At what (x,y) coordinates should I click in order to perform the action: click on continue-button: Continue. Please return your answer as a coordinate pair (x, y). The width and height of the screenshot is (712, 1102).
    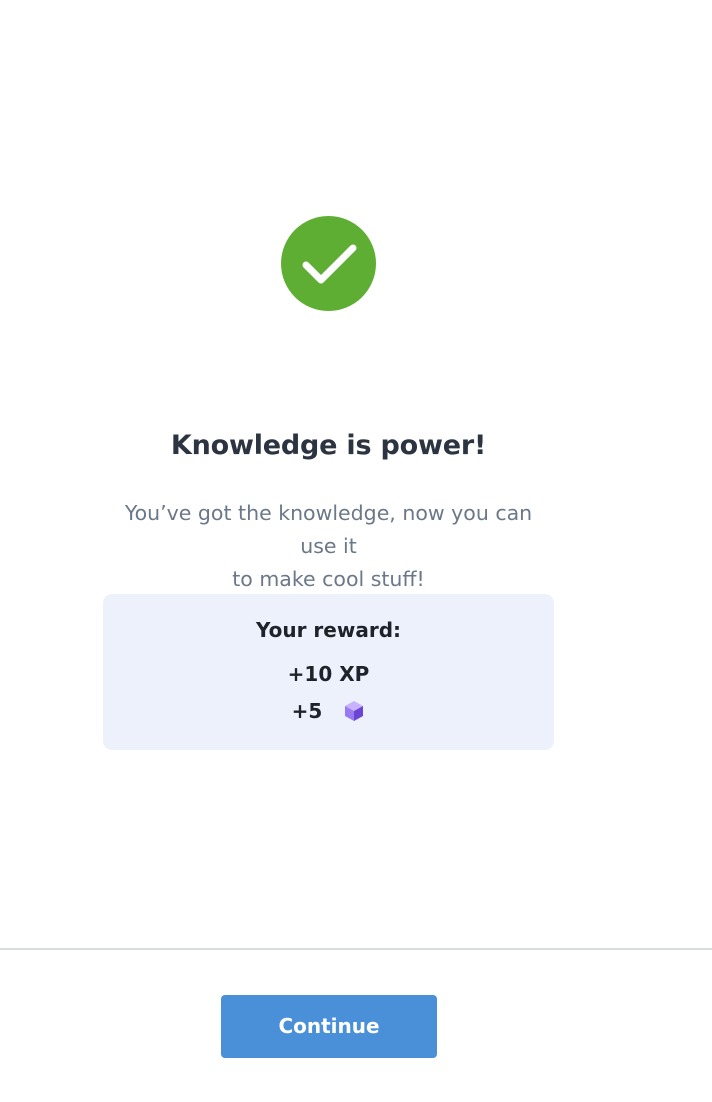
    Looking at the image, I should click on (329, 1026).